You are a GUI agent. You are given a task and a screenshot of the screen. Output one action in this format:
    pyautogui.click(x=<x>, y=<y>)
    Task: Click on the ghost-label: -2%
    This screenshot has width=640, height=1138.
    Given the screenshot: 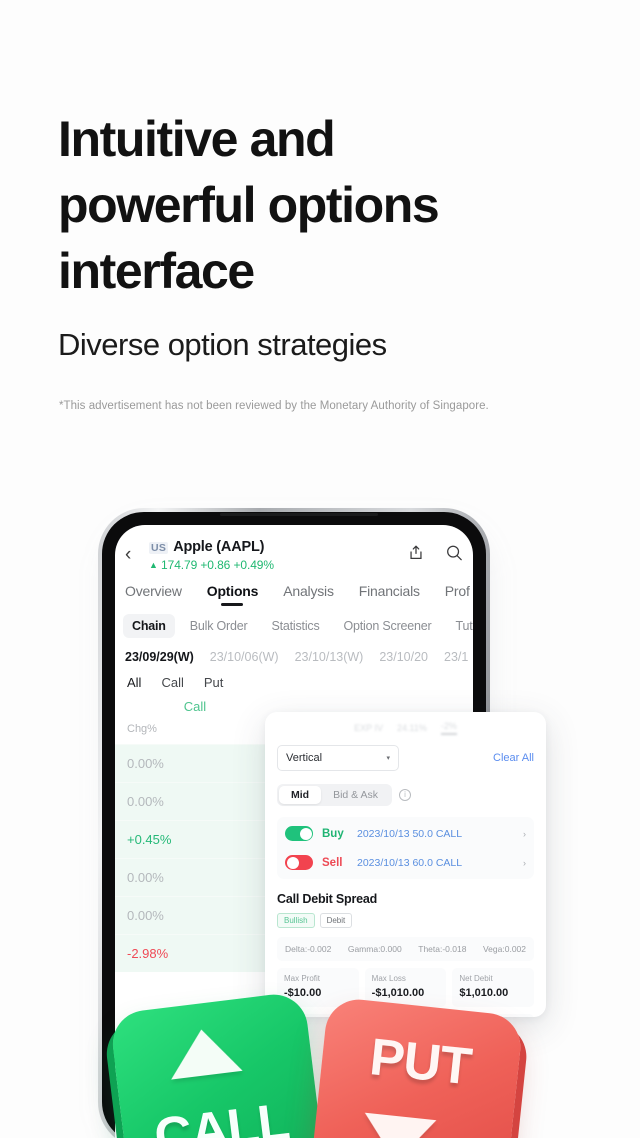 What is the action you would take?
    pyautogui.click(x=448, y=728)
    